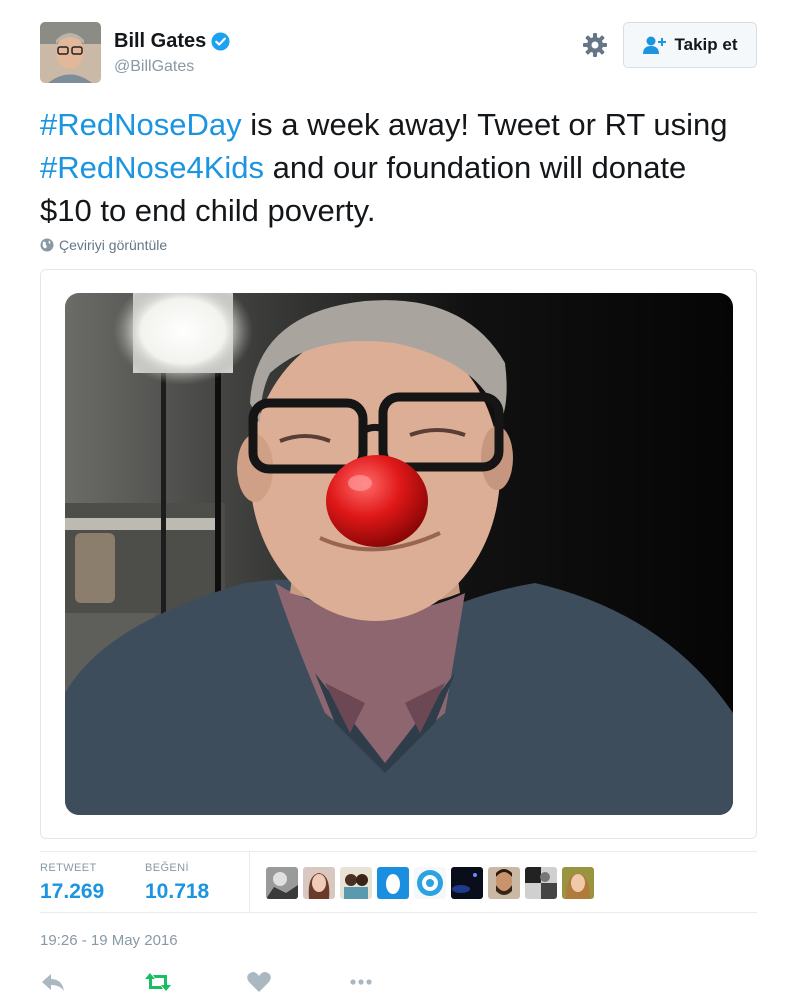 Image resolution: width=793 pixels, height=1000 pixels. I want to click on retweet-icon, so click(158, 982).